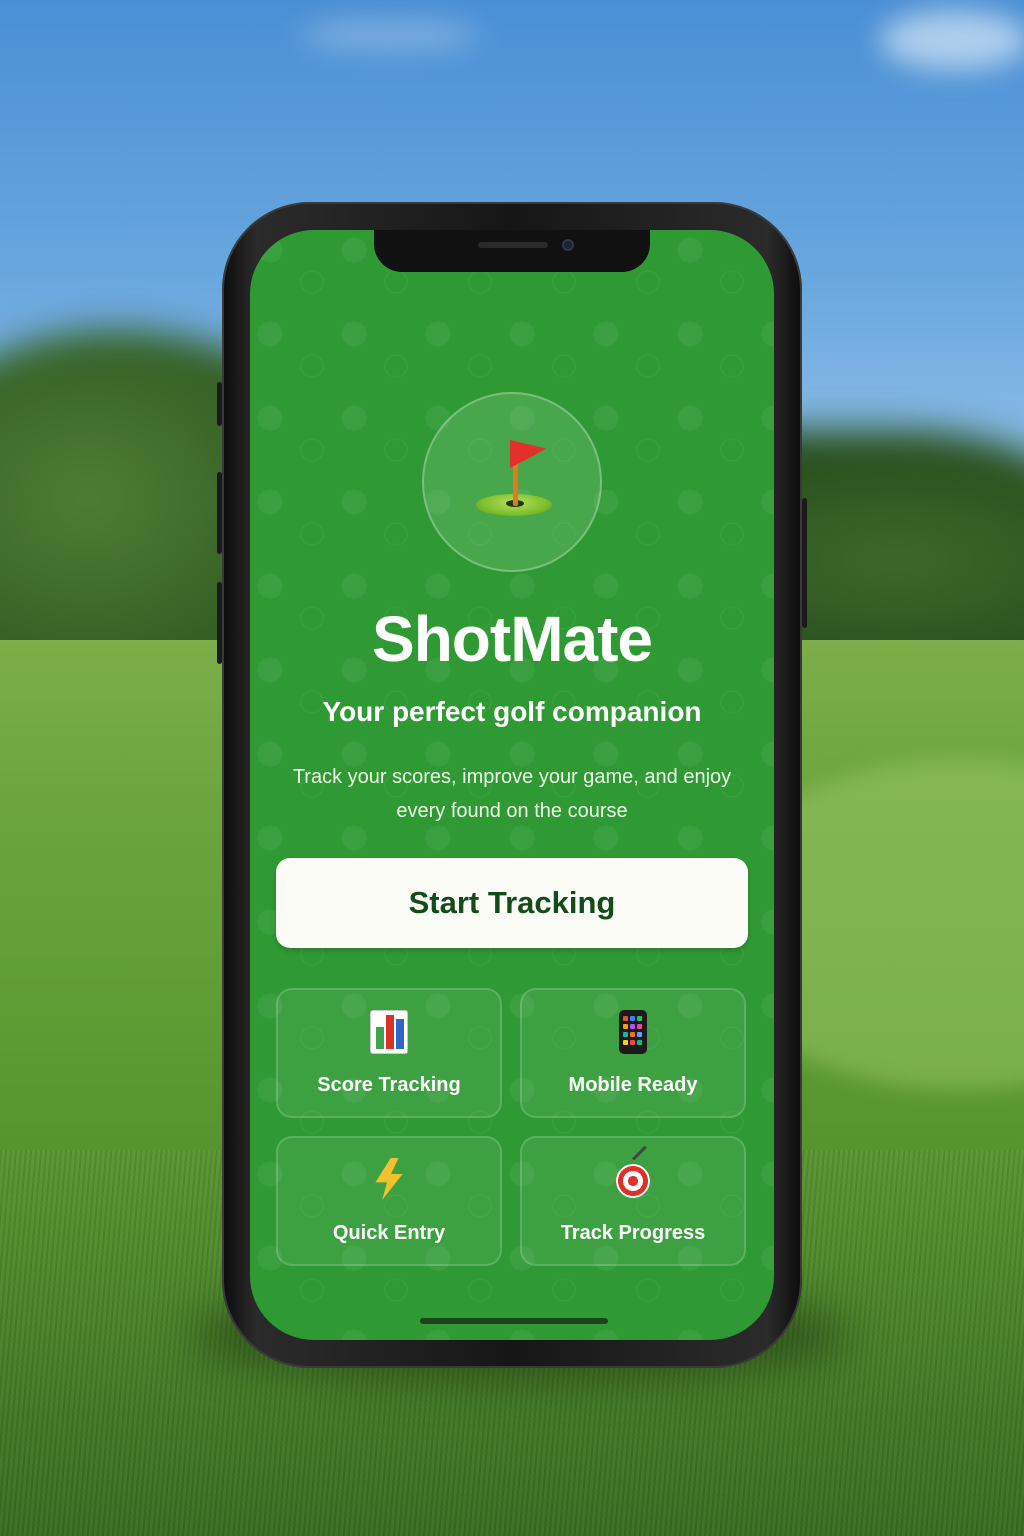 The height and width of the screenshot is (1536, 1024). Describe the element at coordinates (568, 245) in the screenshot. I see `front-camera` at that location.